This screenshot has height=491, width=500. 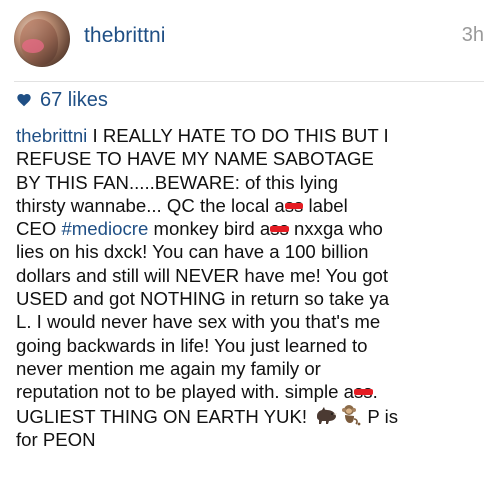 I want to click on caption-text: UGLIEST THING ON EARTH YUK!, so click(x=164, y=416).